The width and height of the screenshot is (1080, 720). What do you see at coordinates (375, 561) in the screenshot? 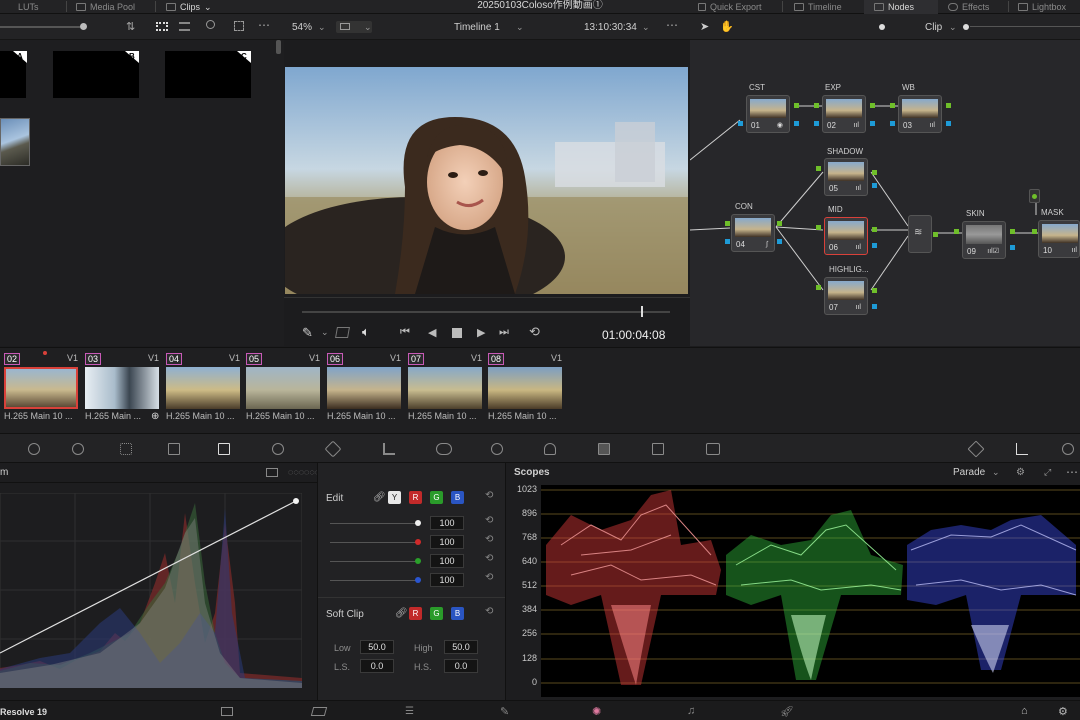
I see `g-intensity-slider` at bounding box center [375, 561].